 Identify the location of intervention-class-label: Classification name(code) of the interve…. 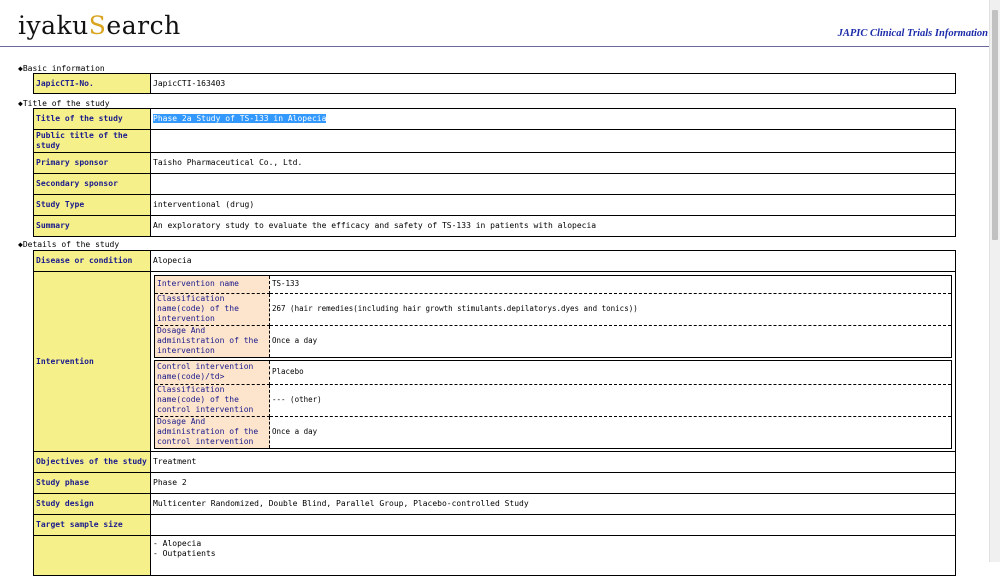
(212, 309).